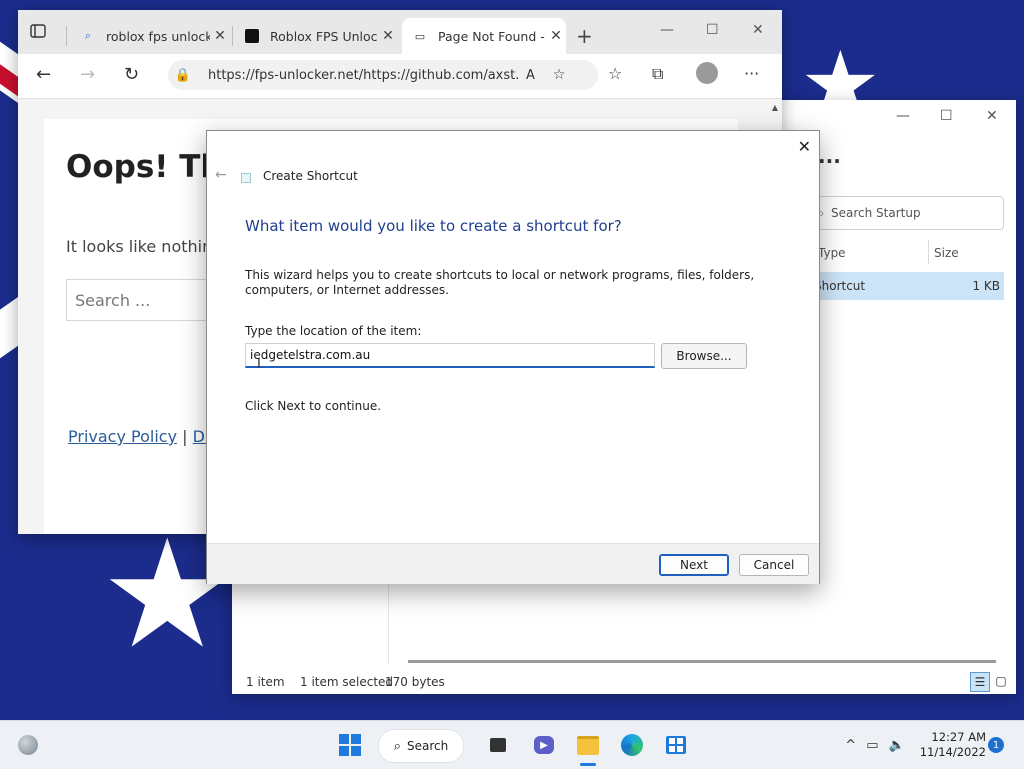 The height and width of the screenshot is (769, 1024). I want to click on details-view-icon: ☰, so click(980, 682).